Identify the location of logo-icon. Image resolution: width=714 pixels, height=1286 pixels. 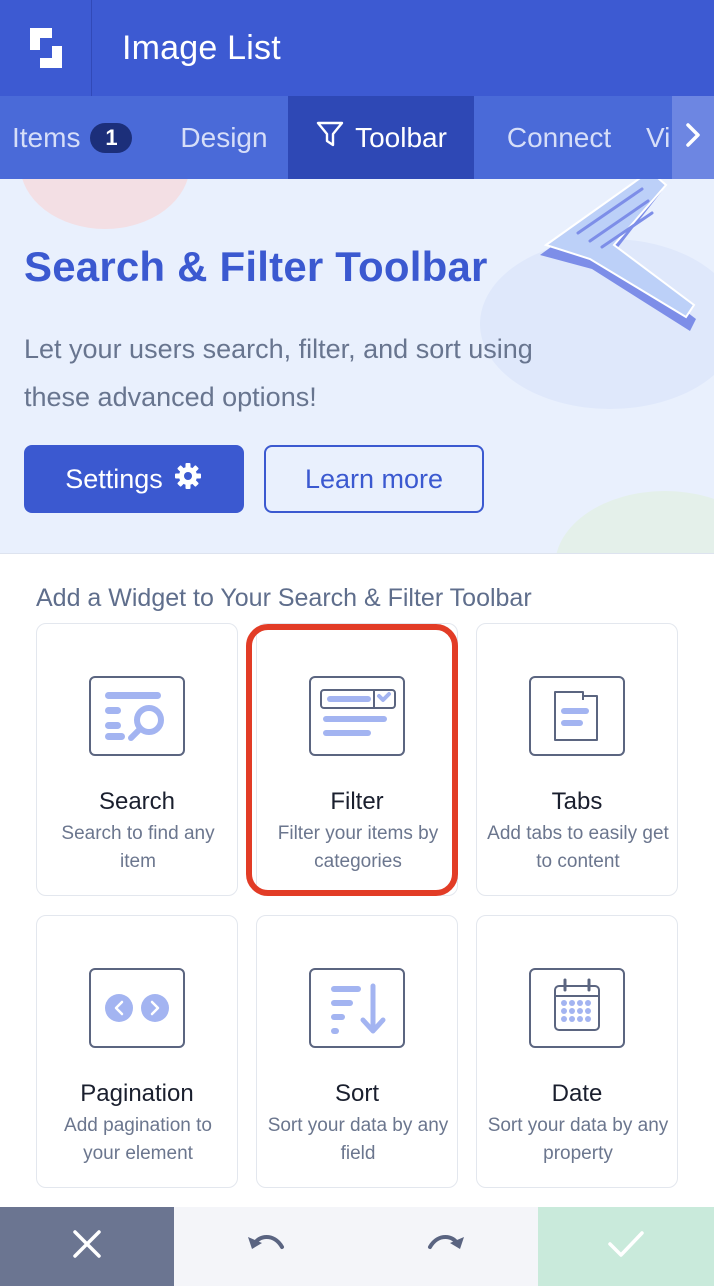
(46, 48).